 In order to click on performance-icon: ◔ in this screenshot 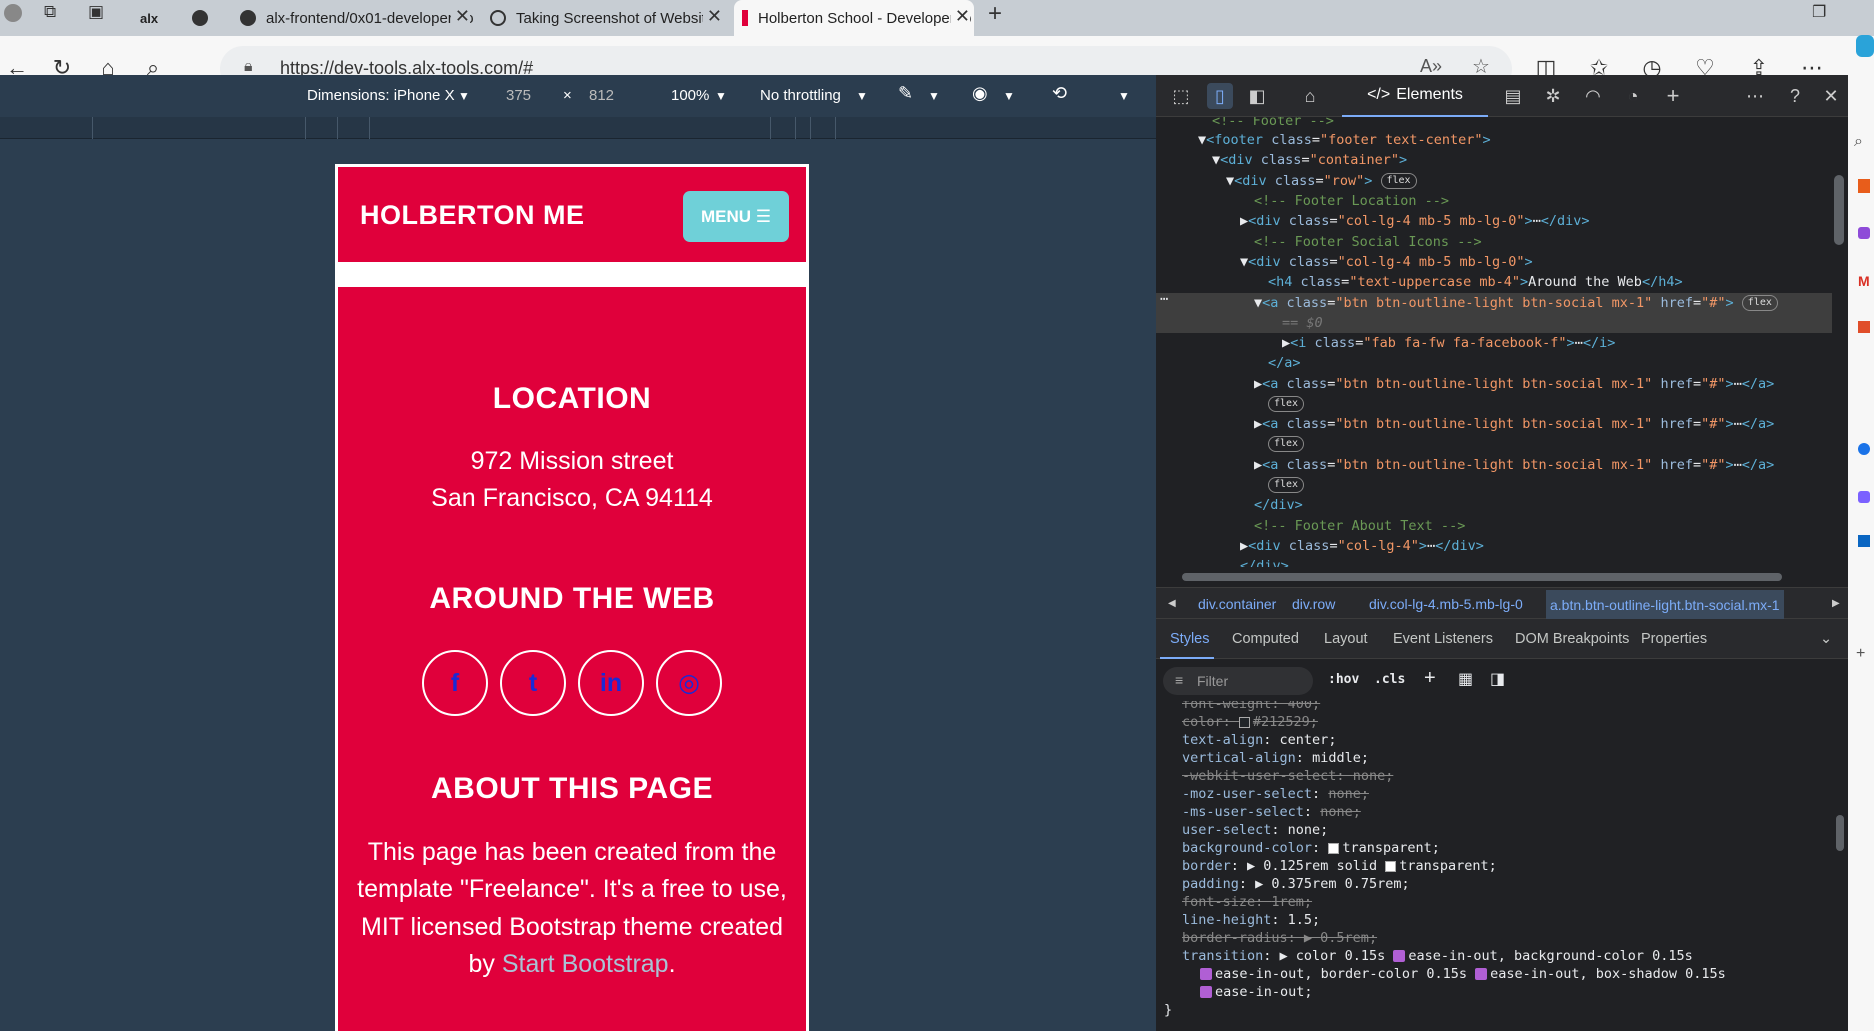, I will do `click(1633, 96)`.